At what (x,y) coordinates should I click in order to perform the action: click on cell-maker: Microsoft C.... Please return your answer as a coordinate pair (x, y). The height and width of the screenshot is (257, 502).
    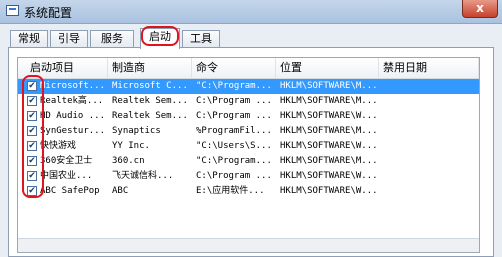
    Looking at the image, I should click on (150, 86).